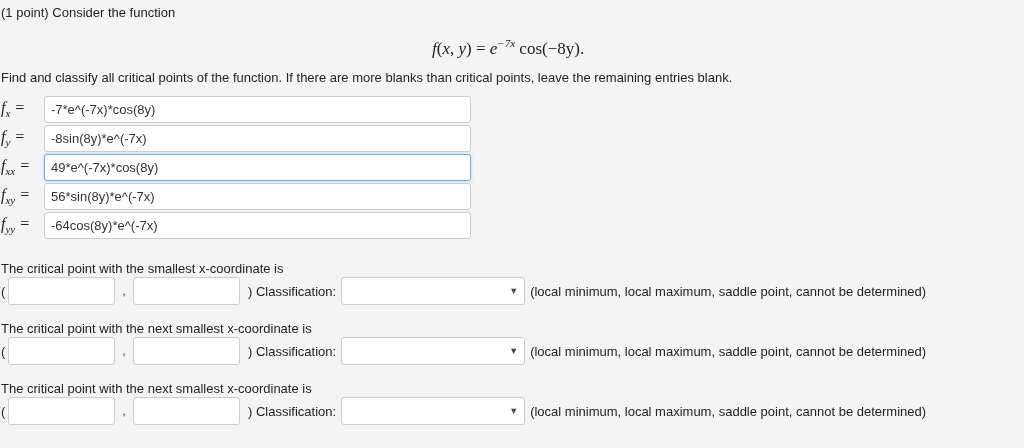 The height and width of the screenshot is (448, 1024). I want to click on derivative-label: f$_{x}$ =, so click(14, 109).